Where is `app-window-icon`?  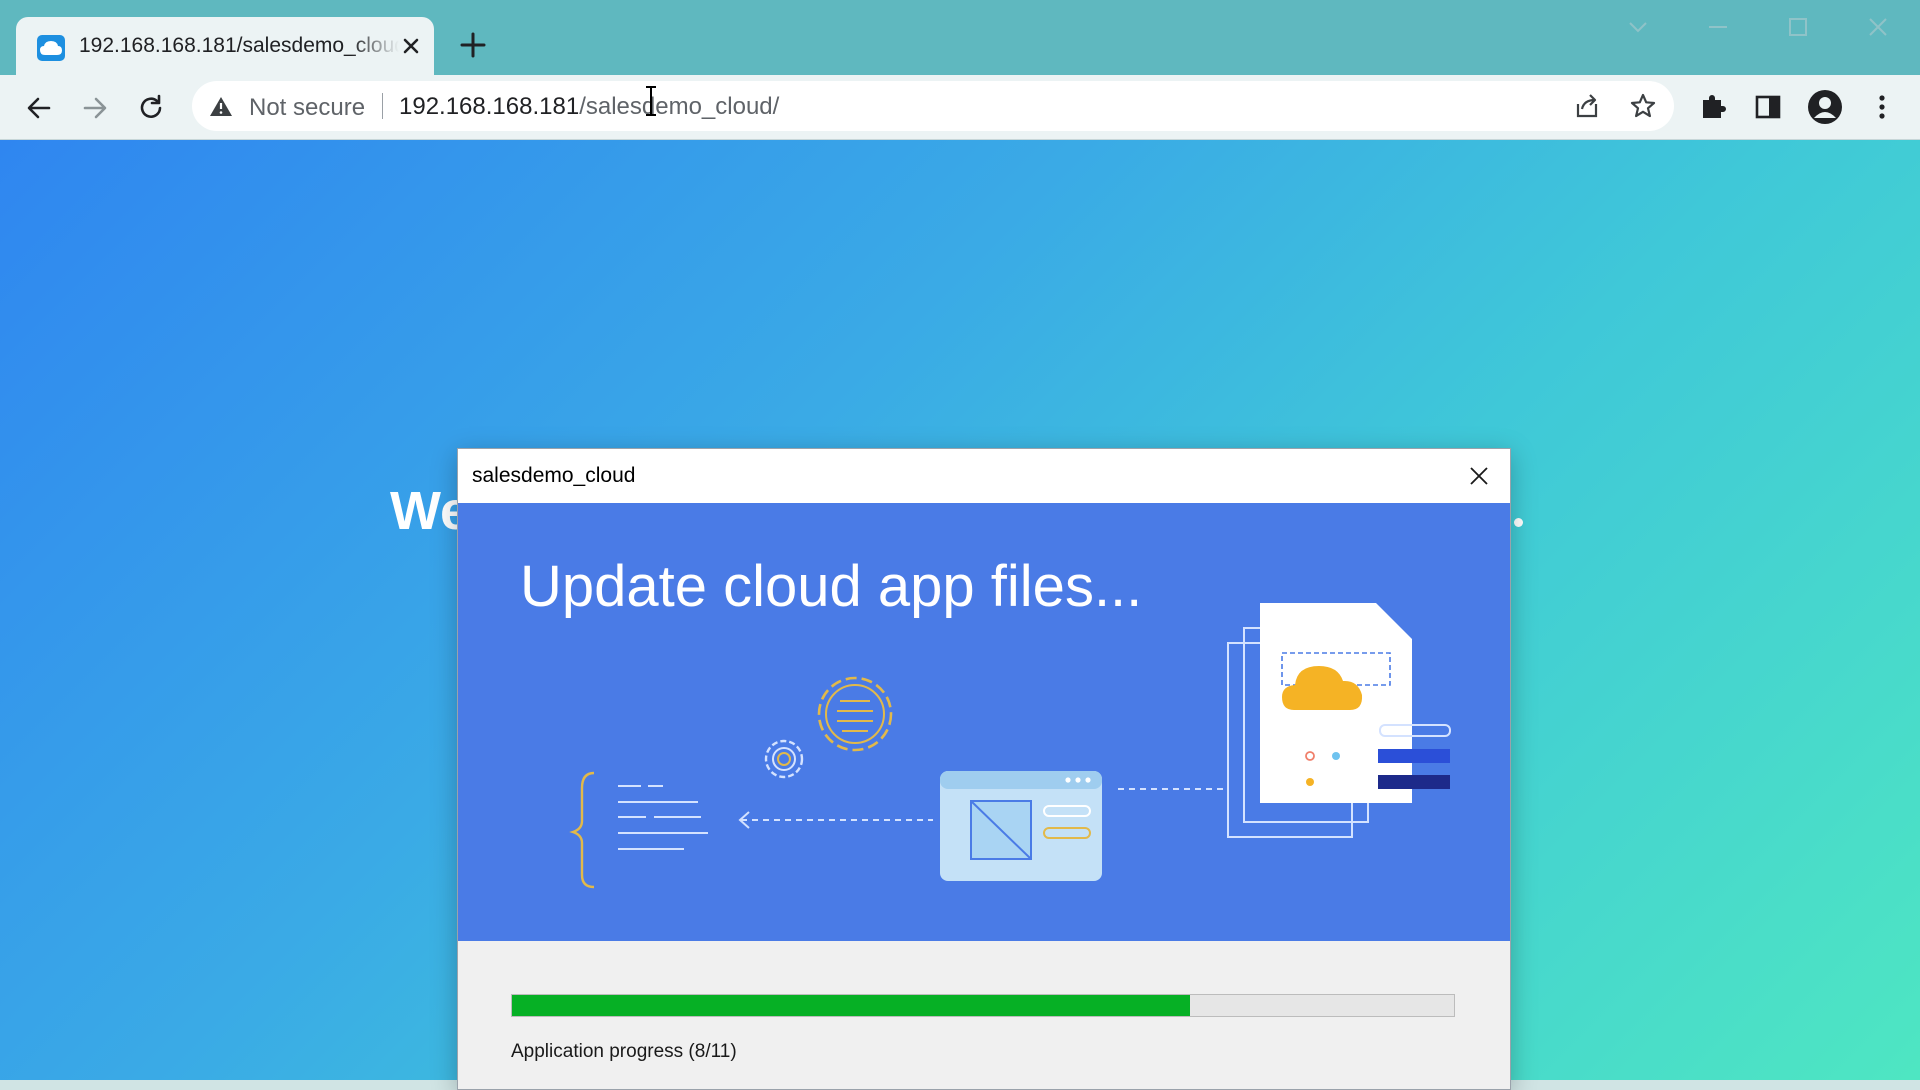
app-window-icon is located at coordinates (1021, 826).